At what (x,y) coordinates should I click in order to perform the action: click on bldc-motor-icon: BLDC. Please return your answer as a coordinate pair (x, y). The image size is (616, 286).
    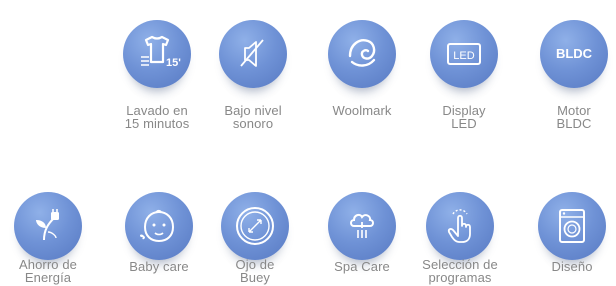
    Looking at the image, I should click on (574, 54).